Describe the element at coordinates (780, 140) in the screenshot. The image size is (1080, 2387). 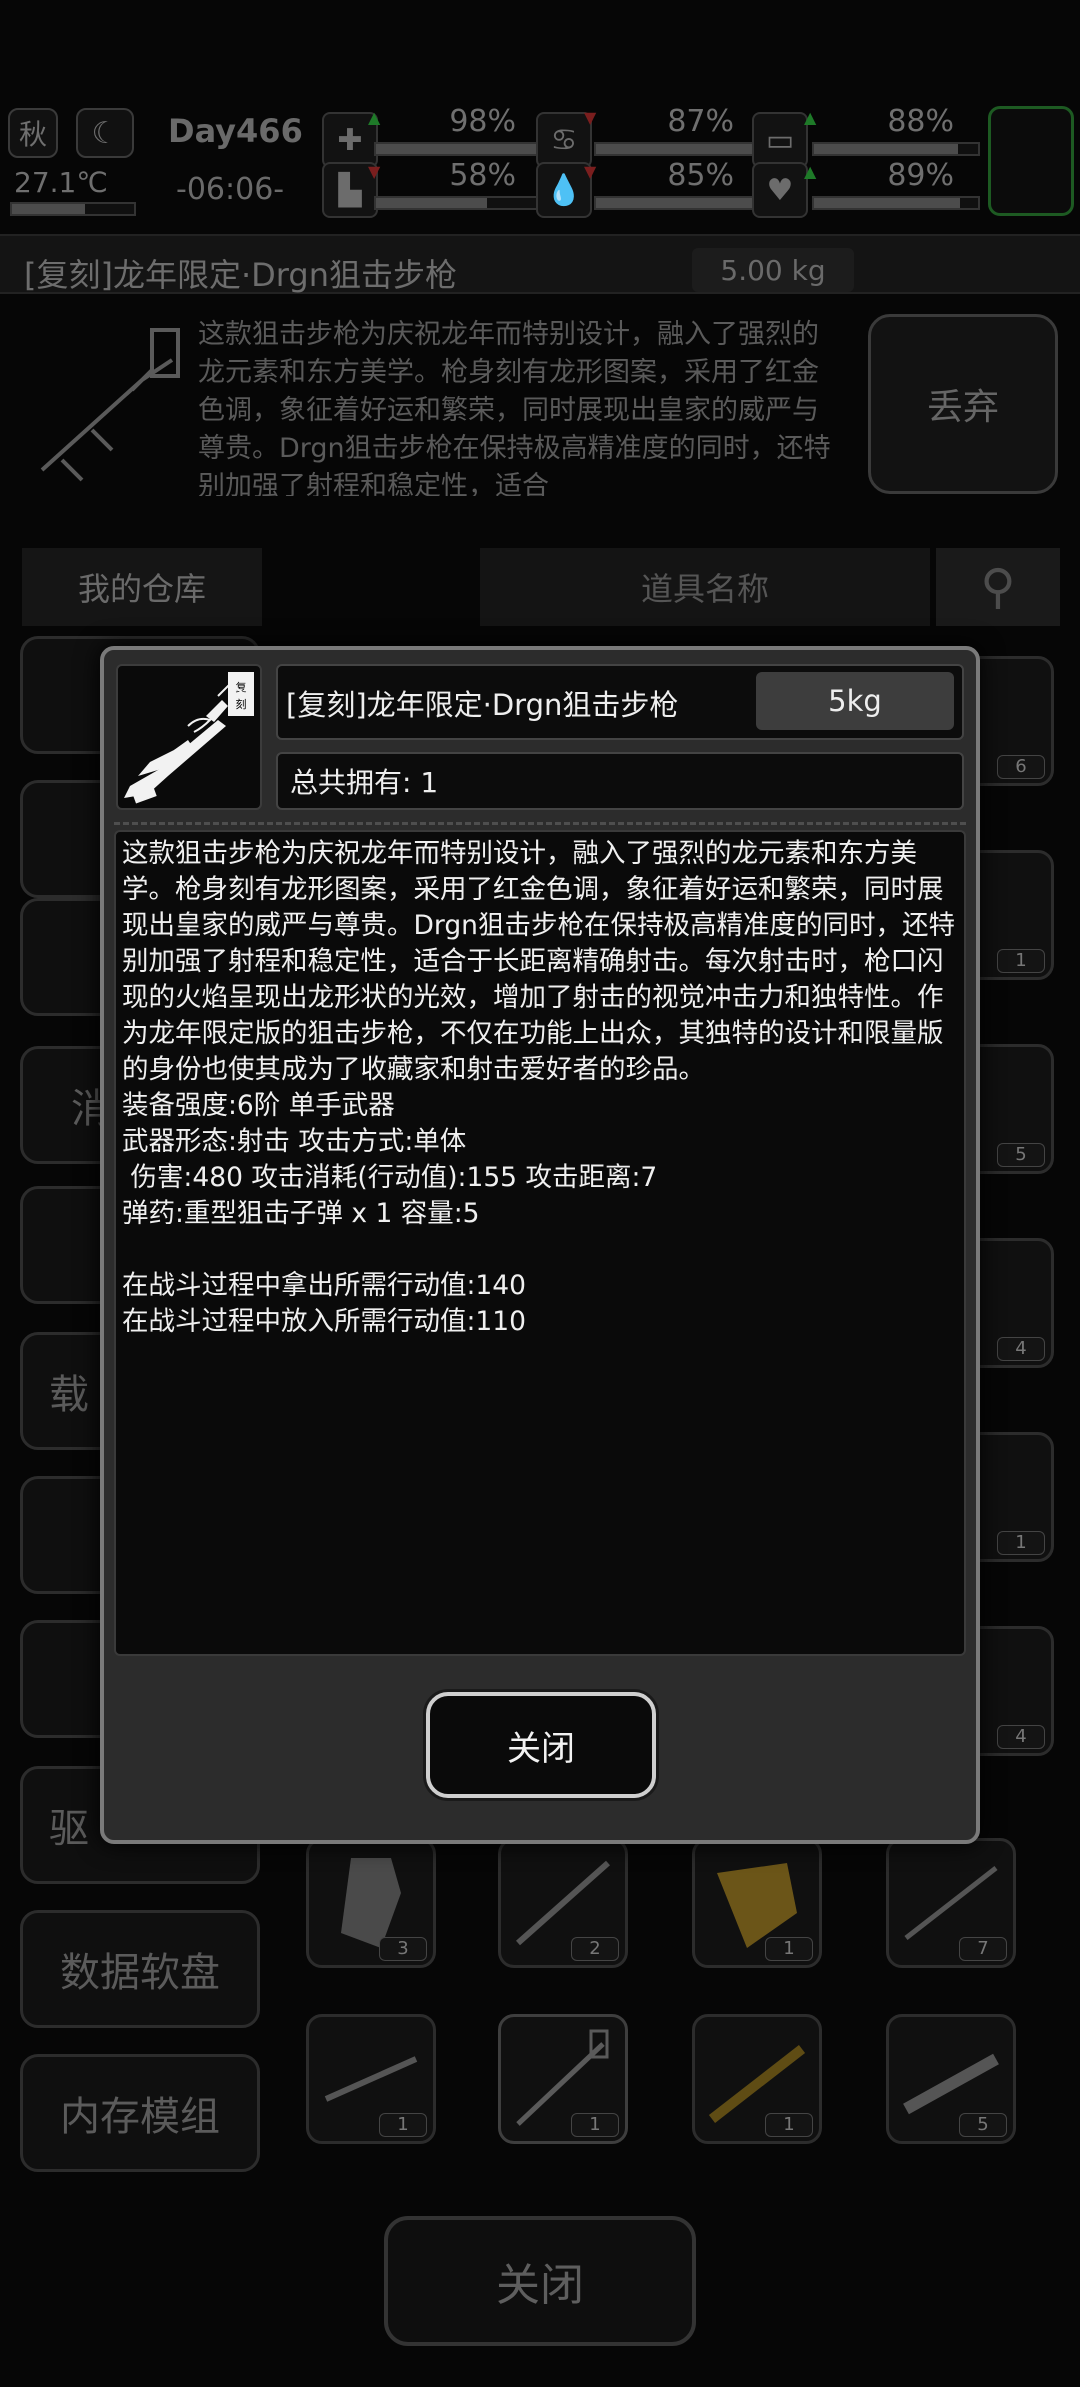
I see `battery-icon: ▭` at that location.